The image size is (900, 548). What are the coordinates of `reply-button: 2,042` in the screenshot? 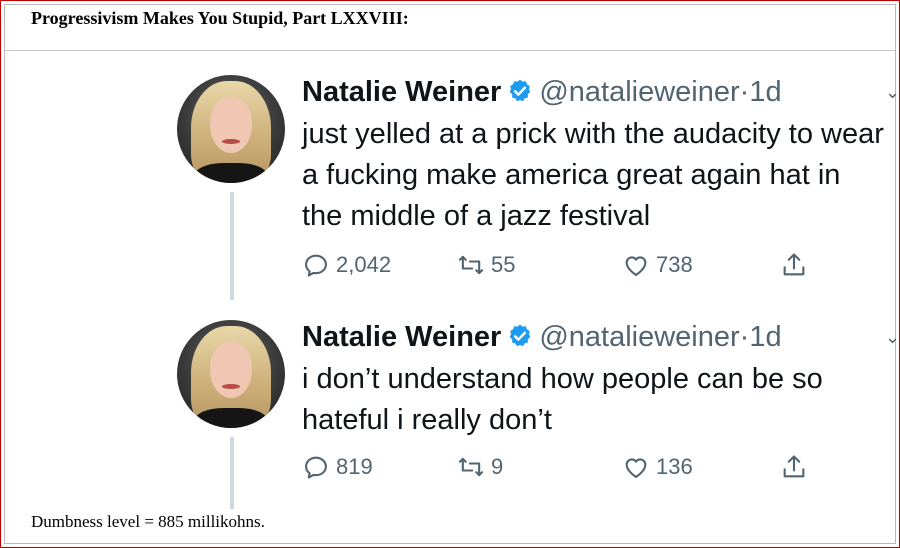 It's located at (346, 265).